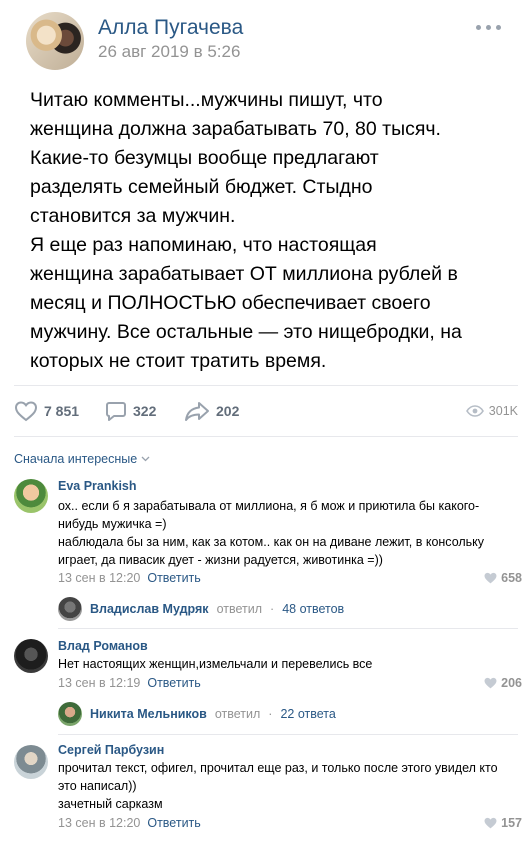  I want to click on comment-button: 322, so click(130, 411).